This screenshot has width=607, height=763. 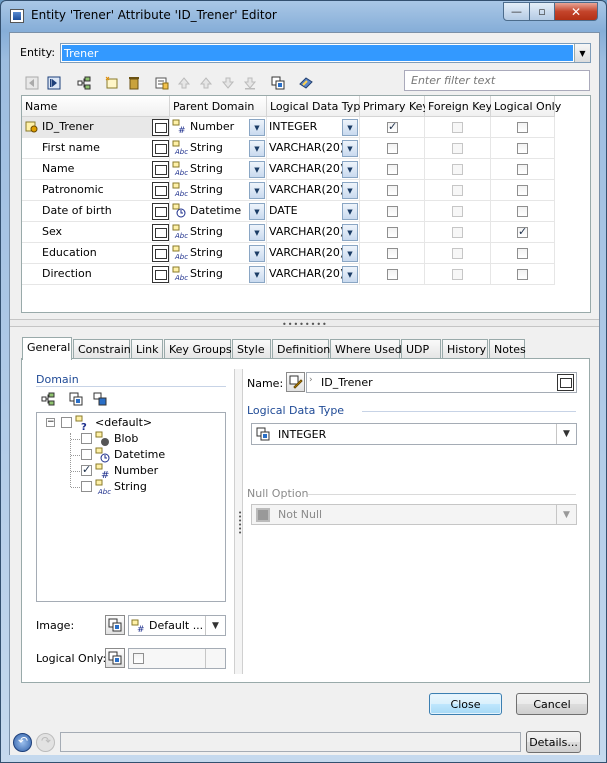 I want to click on name-edit-button, so click(x=295, y=382).